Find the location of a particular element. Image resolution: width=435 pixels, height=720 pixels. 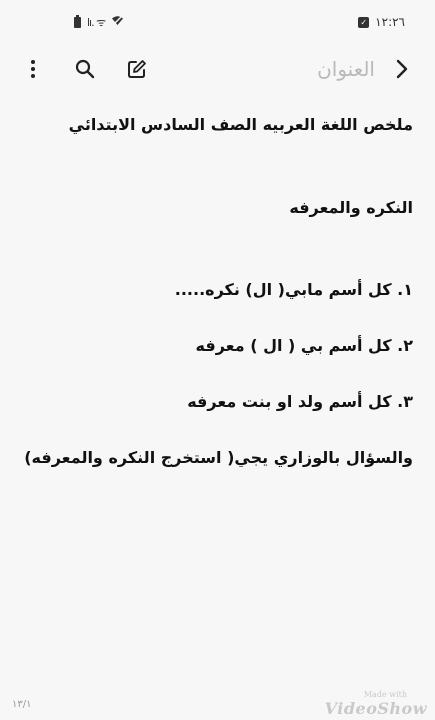

battery-icon is located at coordinates (77, 21).